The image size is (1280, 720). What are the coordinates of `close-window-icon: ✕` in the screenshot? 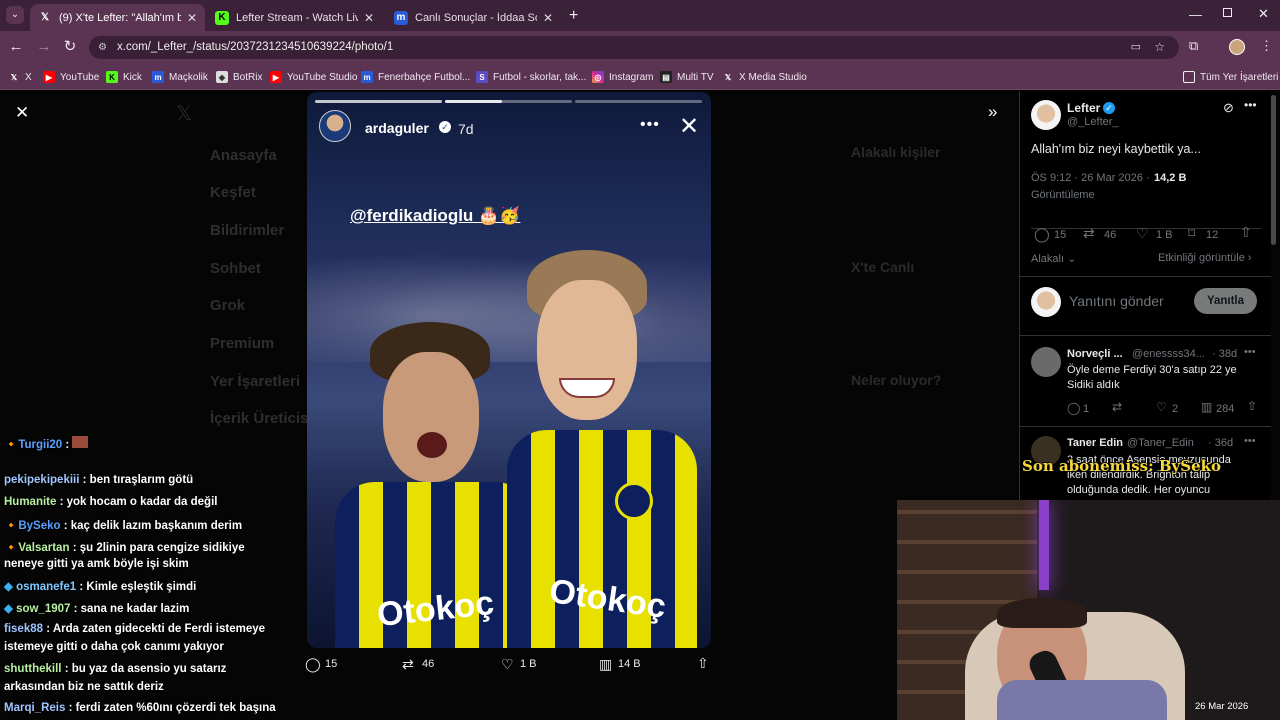 It's located at (1263, 14).